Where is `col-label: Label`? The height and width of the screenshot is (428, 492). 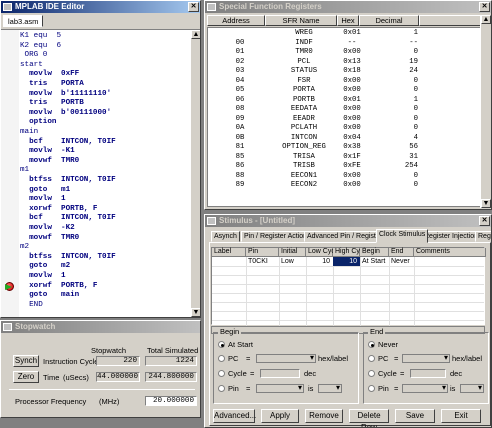
col-label: Label is located at coordinates (229, 252).